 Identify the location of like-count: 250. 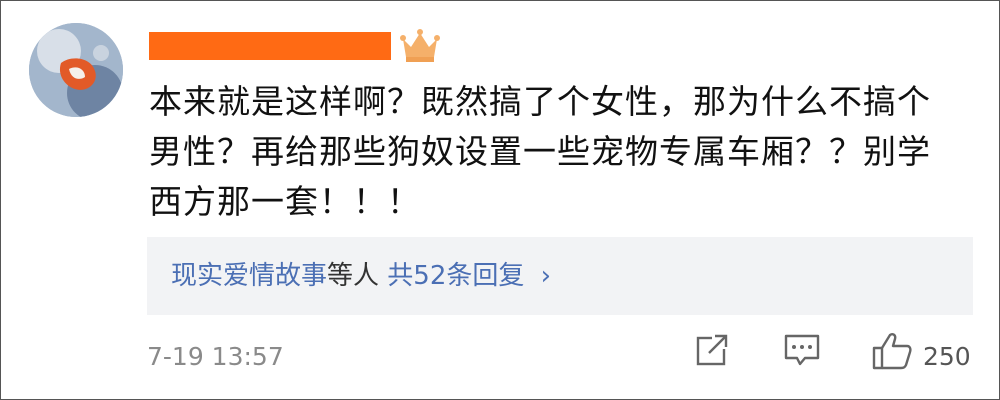
(947, 356).